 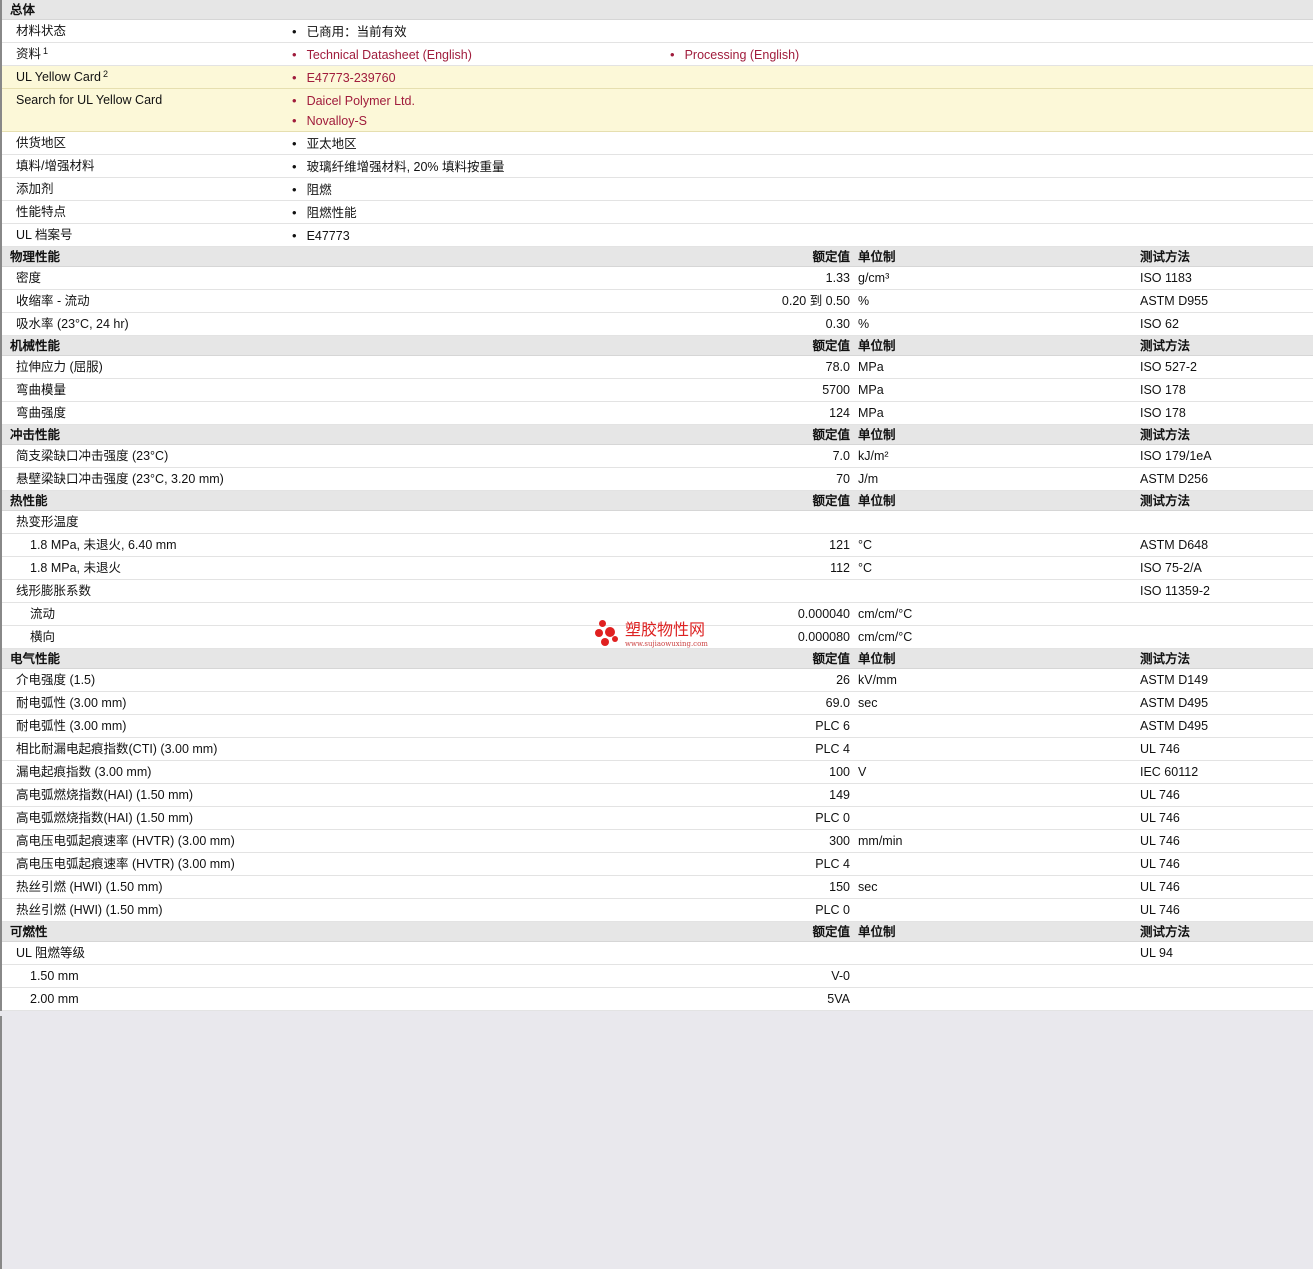 What do you see at coordinates (1163, 390) in the screenshot?
I see `row-method: ISO 178` at bounding box center [1163, 390].